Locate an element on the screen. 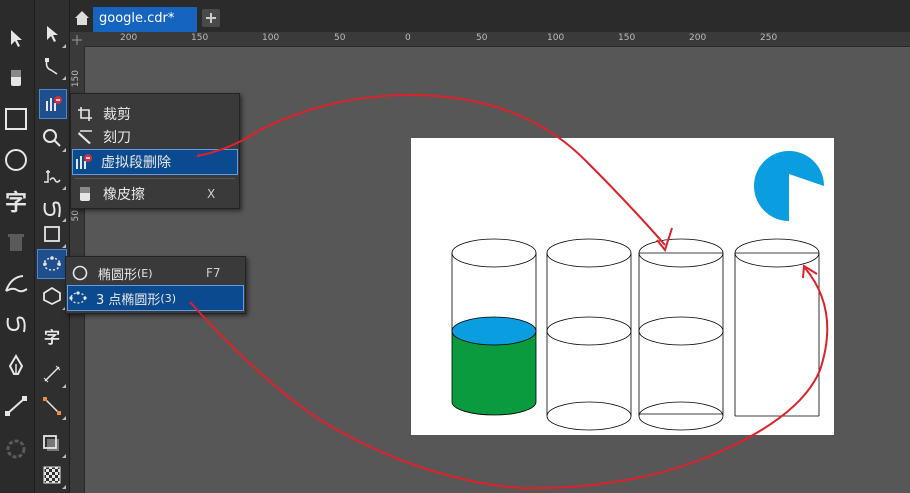 The image size is (910, 493). dimension-tool-icon is located at coordinates (52, 374).